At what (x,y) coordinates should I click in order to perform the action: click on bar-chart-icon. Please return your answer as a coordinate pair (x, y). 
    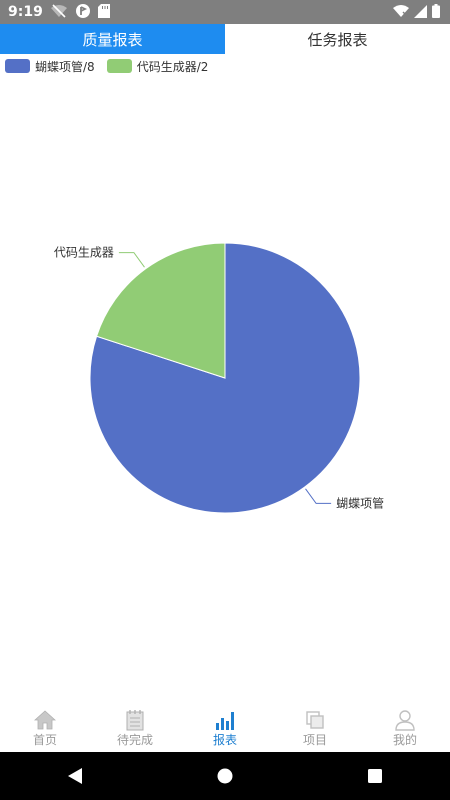
    Looking at the image, I should click on (225, 720).